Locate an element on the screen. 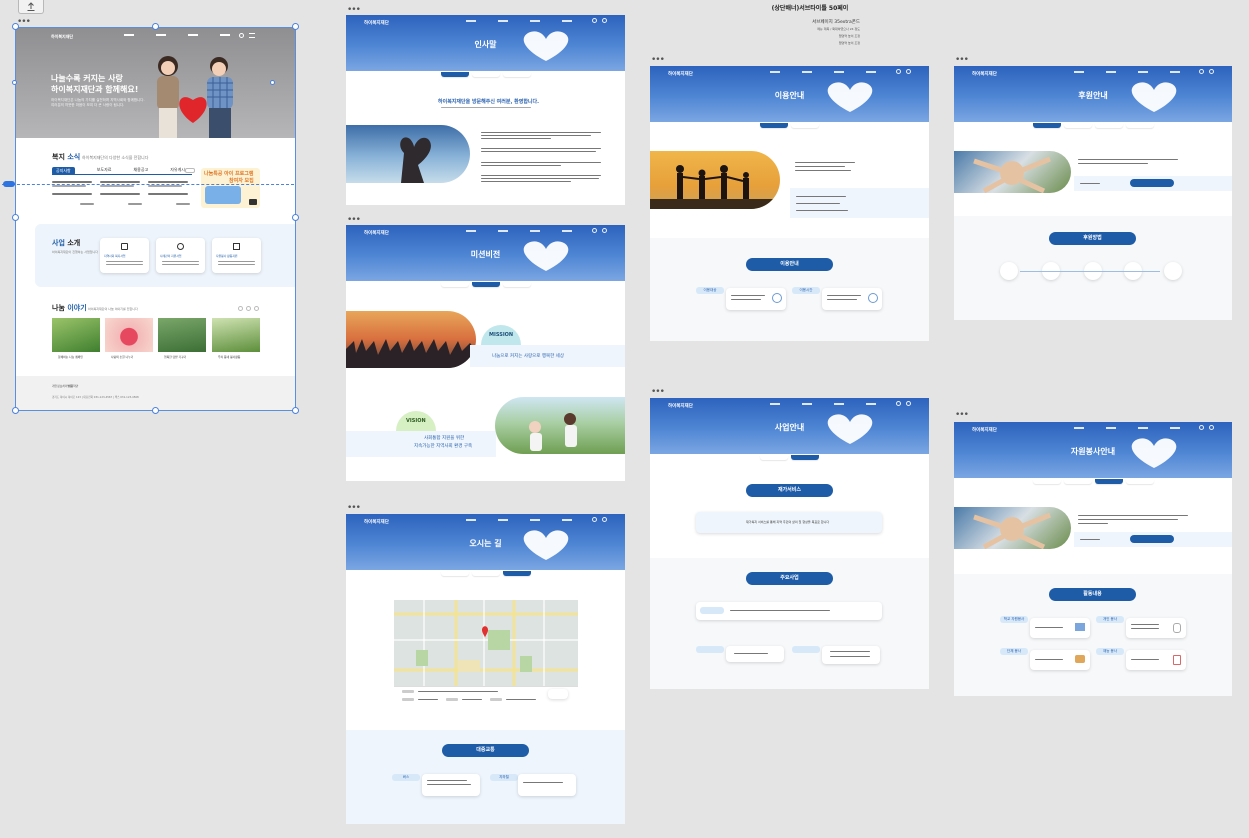 This screenshot has width=1249, height=838. subway-info-card is located at coordinates (547, 785).